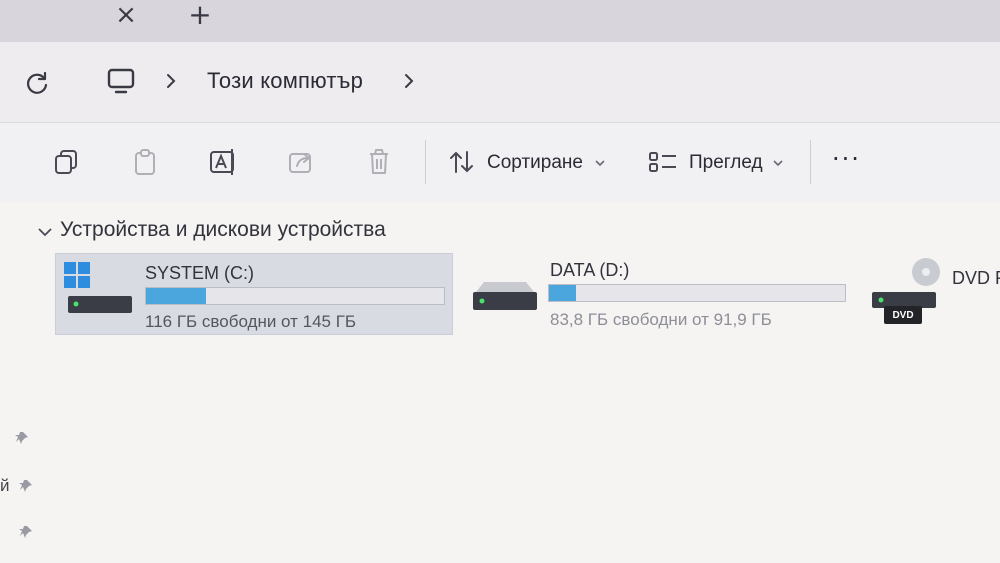  I want to click on dvd-badge: DVD, so click(903, 315).